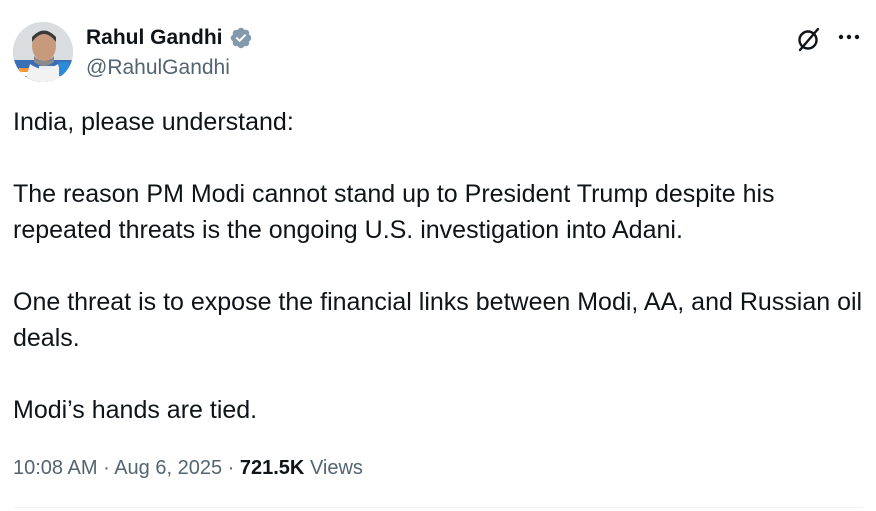  Describe the element at coordinates (153, 122) in the screenshot. I see `tweet-paragraph: India, please understand:` at that location.